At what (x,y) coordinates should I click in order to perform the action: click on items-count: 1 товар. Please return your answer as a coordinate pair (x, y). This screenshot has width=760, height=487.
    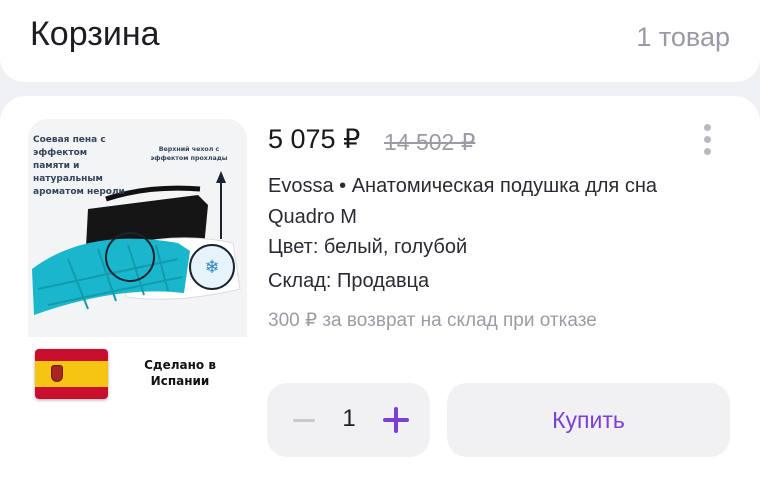
    Looking at the image, I should click on (683, 37).